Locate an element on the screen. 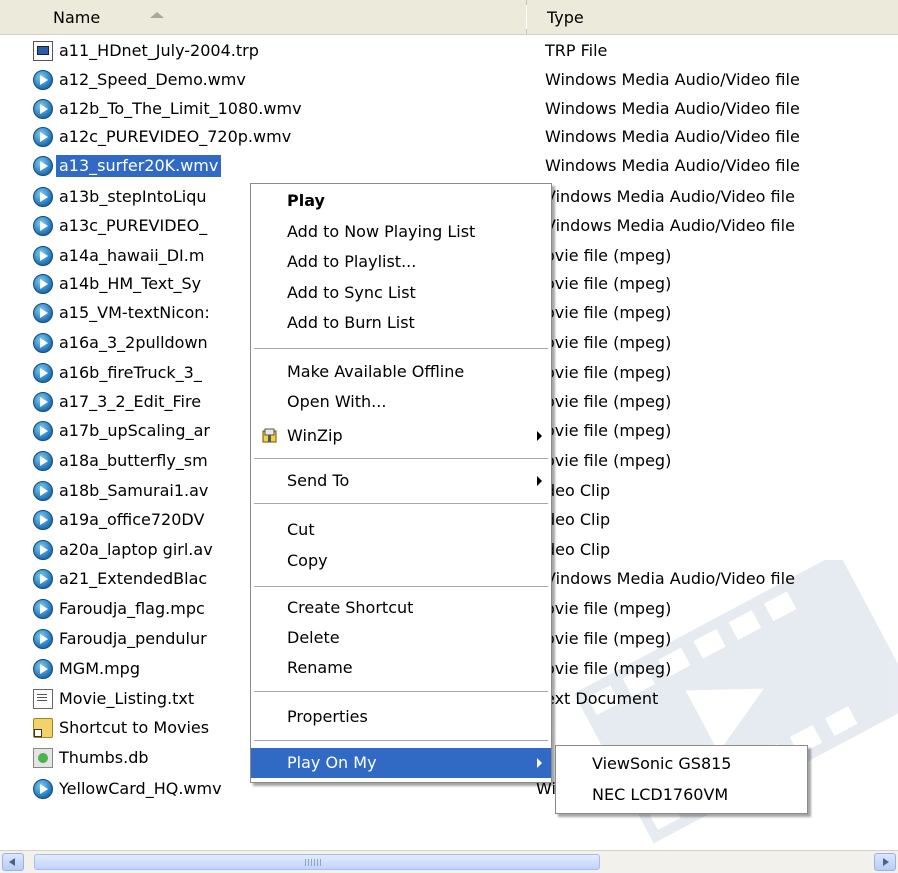  menu-item-label: WinZip is located at coordinates (315, 435).